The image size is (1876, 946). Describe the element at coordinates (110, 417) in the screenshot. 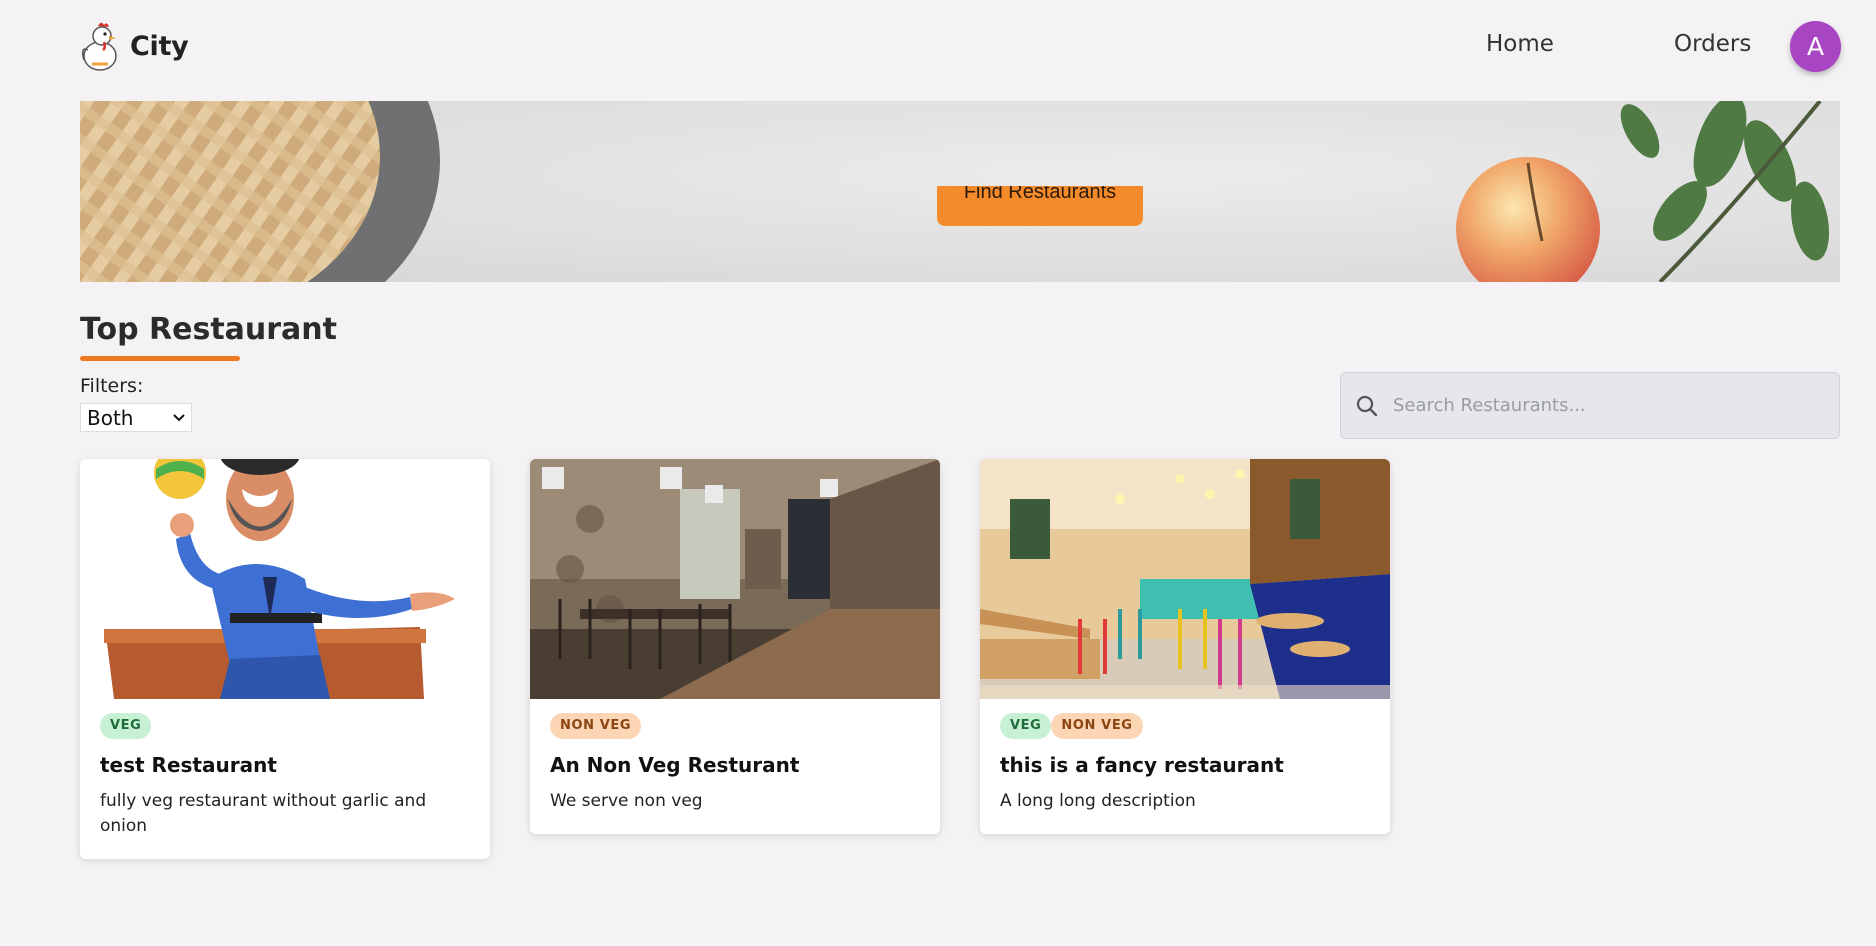

I see `filter-selected-value: Both` at that location.